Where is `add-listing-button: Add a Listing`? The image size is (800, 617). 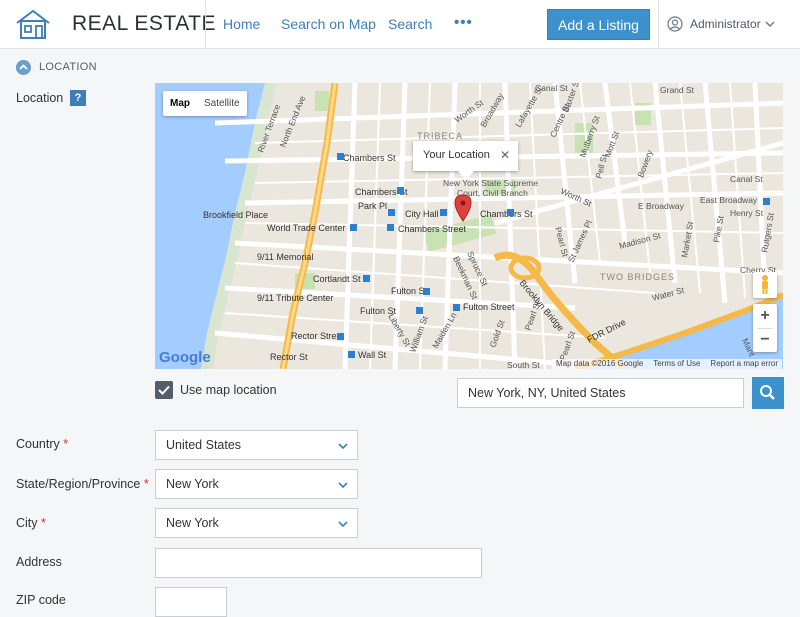 add-listing-button: Add a Listing is located at coordinates (598, 24).